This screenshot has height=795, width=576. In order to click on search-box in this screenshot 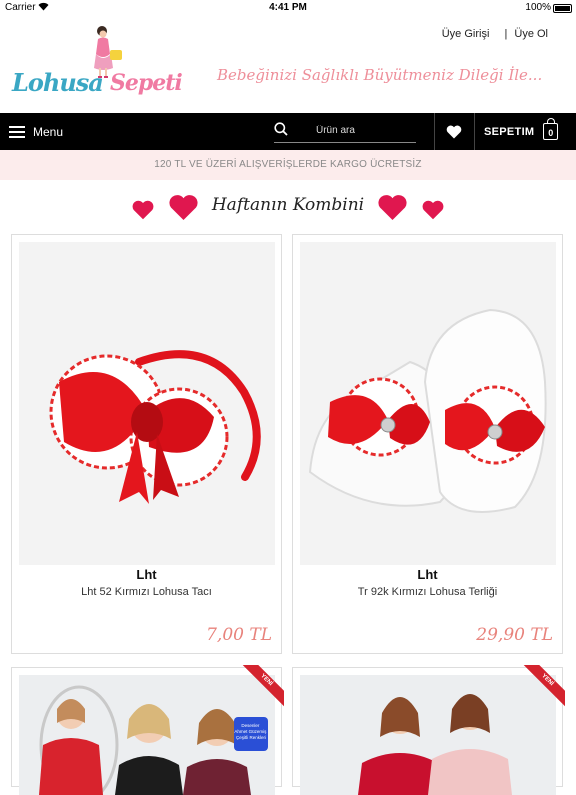, I will do `click(345, 132)`.